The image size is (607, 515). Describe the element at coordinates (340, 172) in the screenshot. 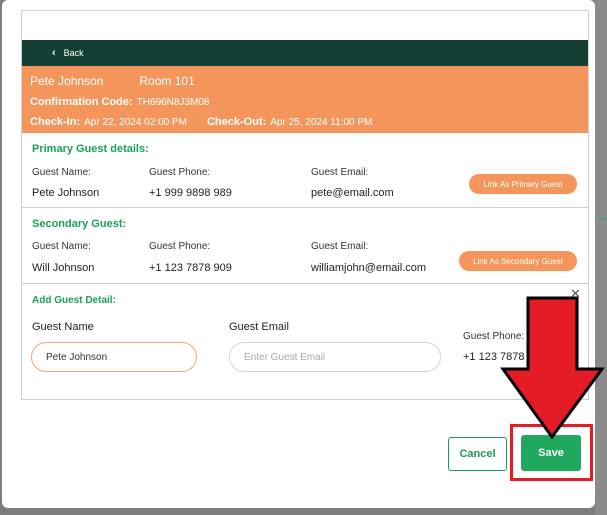

I see `primary-email-label: Guest Email:` at that location.